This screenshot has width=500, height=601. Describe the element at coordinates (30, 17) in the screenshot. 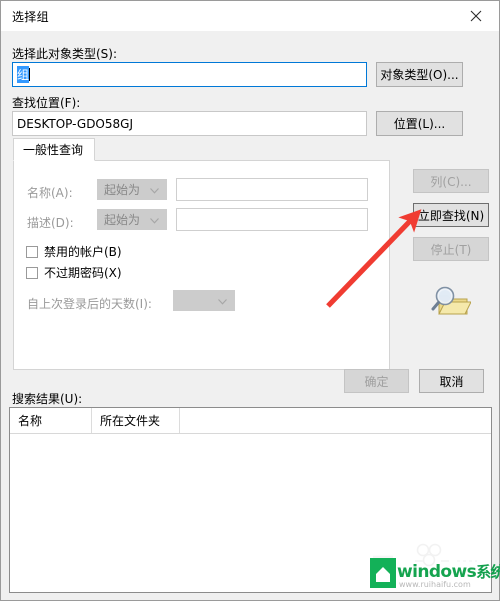

I see `dialog-title: 选择组` at that location.